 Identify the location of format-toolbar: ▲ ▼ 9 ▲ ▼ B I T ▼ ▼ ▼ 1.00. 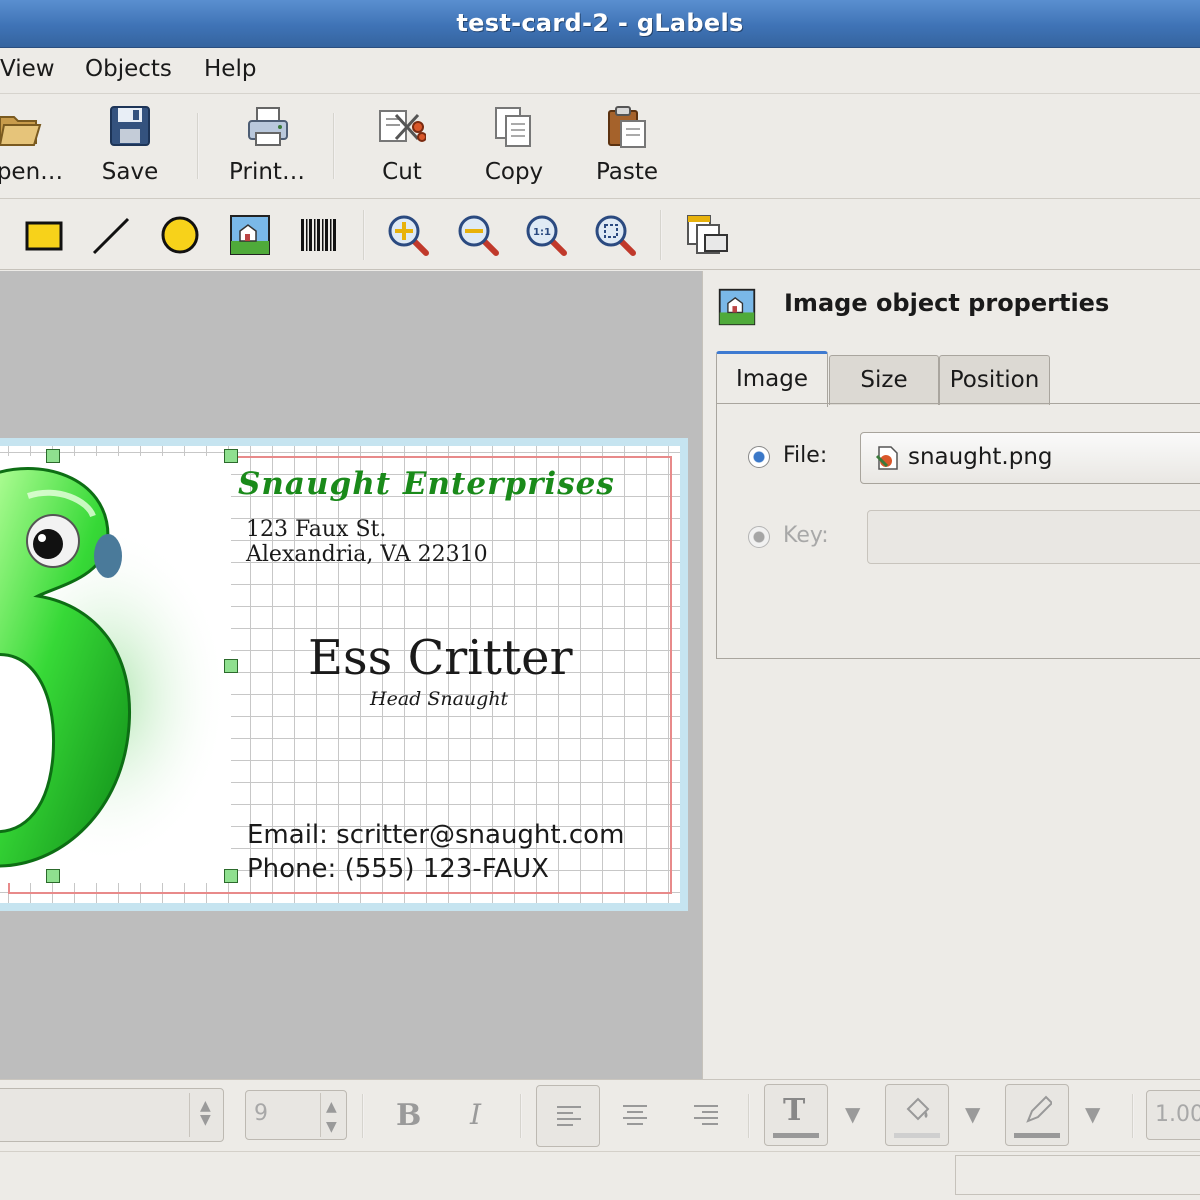
(600, 1115).